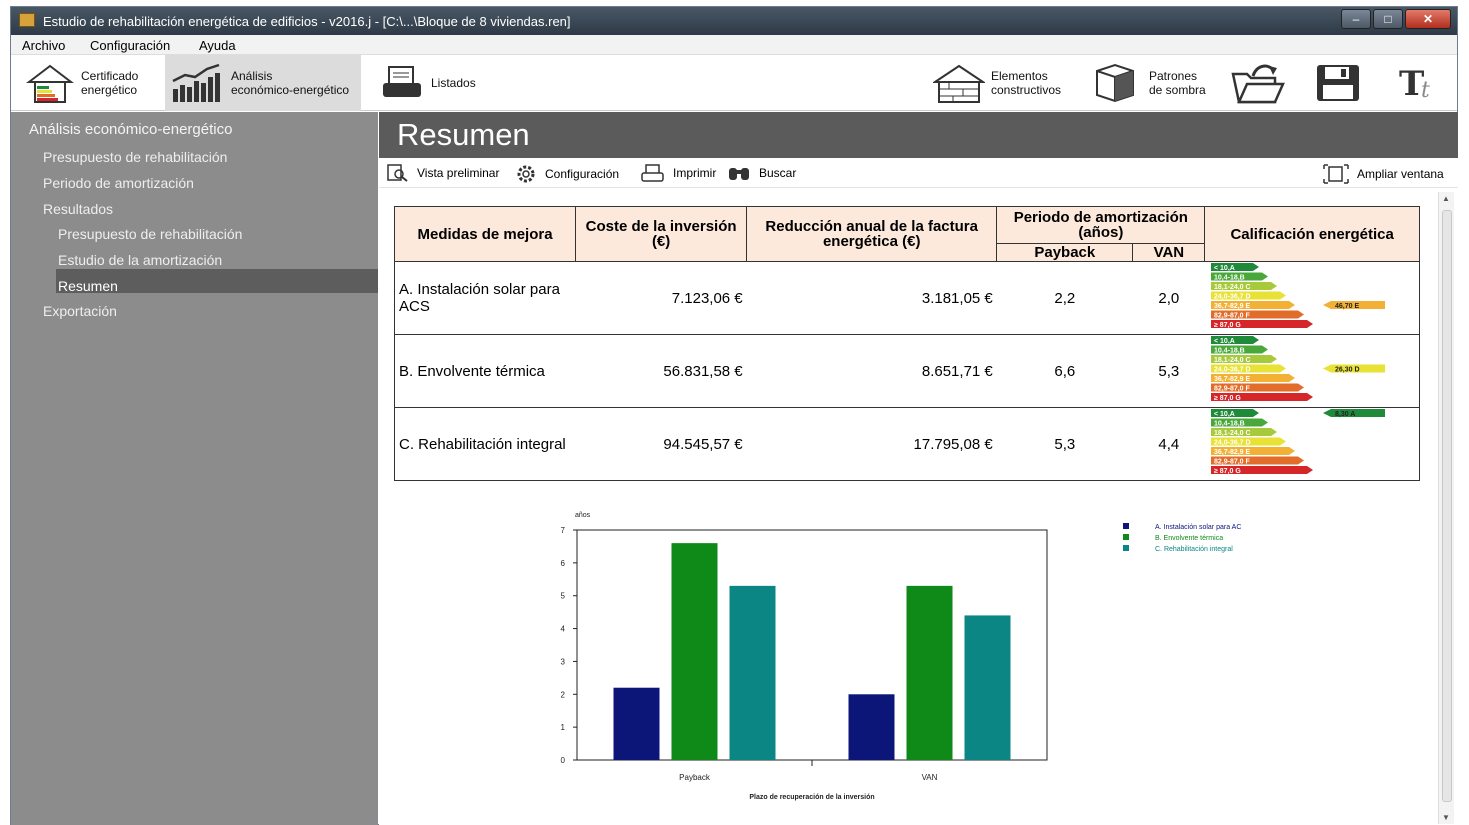 This screenshot has width=1469, height=825. I want to click on row-coste: 7.123,06 €, so click(661, 298).